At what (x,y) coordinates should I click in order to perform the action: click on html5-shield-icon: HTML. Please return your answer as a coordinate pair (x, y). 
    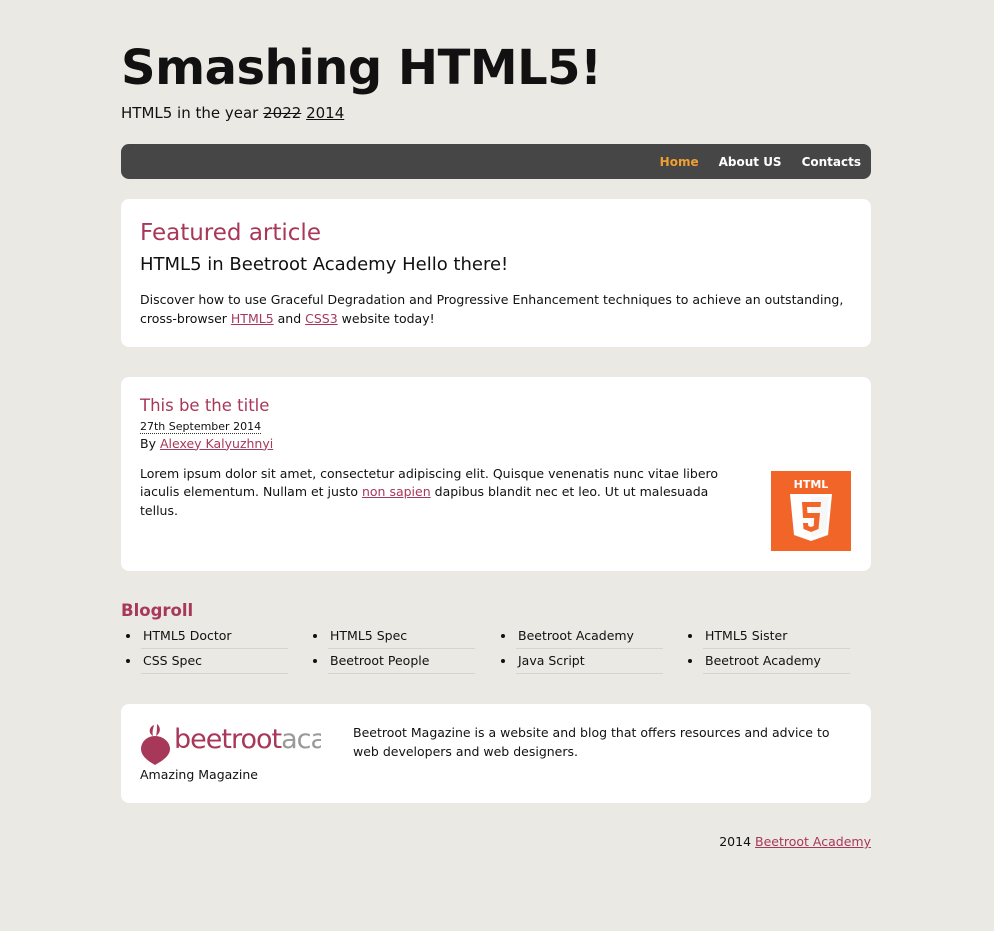
    Looking at the image, I should click on (811, 509).